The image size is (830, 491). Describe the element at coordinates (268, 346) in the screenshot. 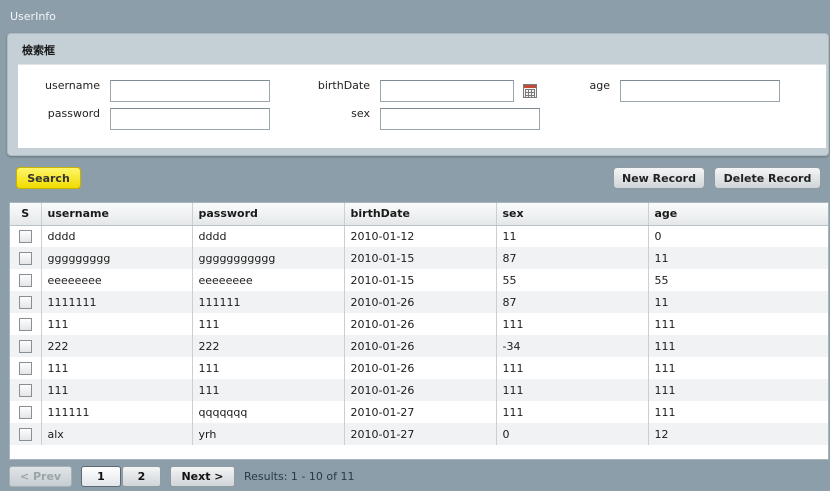

I see `cell-password: 222` at that location.